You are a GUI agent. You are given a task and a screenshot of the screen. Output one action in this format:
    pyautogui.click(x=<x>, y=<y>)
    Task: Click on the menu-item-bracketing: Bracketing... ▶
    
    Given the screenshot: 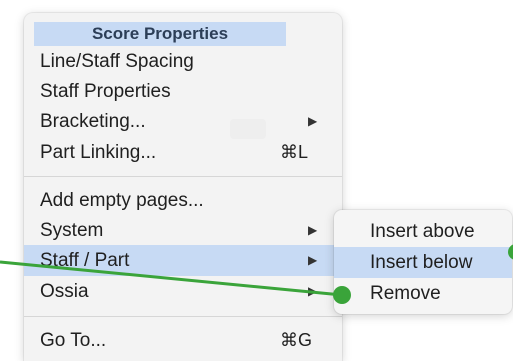 What is the action you would take?
    pyautogui.click(x=183, y=121)
    